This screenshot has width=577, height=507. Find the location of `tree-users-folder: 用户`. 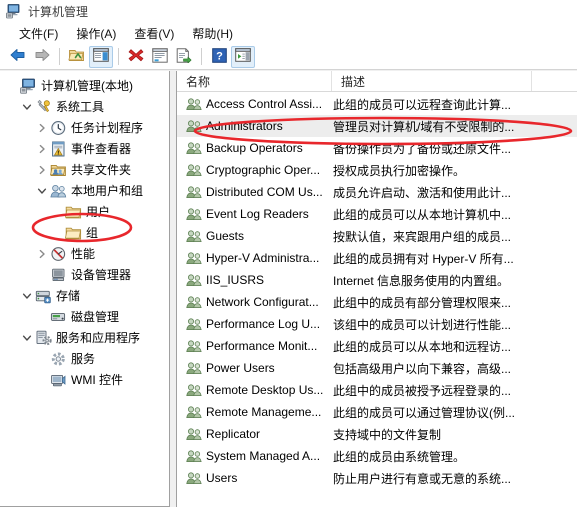

tree-users-folder: 用户 is located at coordinates (84, 211).